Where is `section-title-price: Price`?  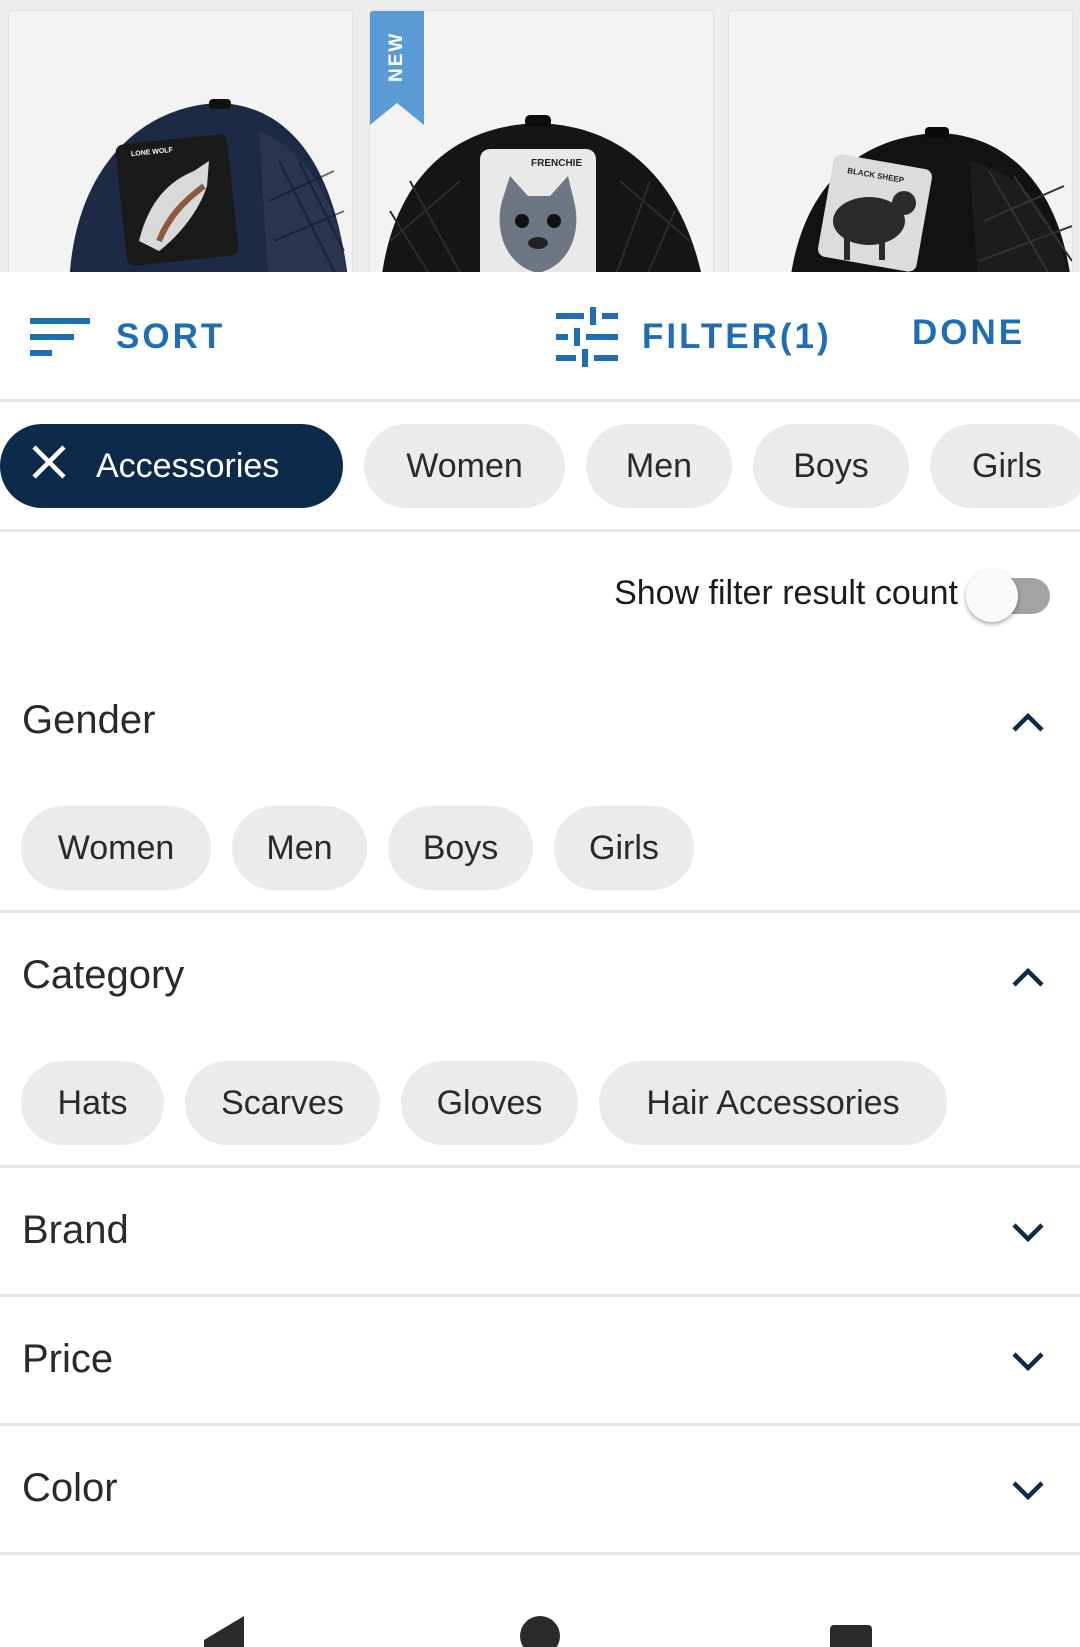
section-title-price: Price is located at coordinates (67, 1359).